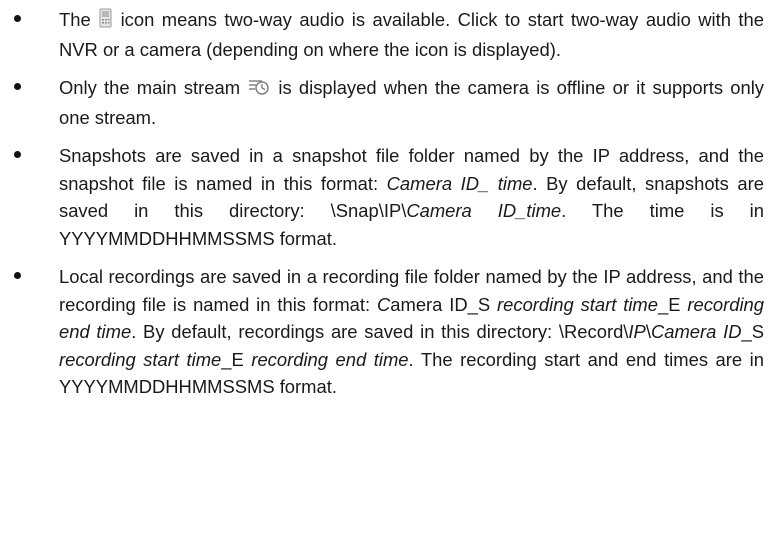 This screenshot has width=780, height=540. What do you see at coordinates (484, 210) in the screenshot?
I see `italic-segment: Camera ID_time` at bounding box center [484, 210].